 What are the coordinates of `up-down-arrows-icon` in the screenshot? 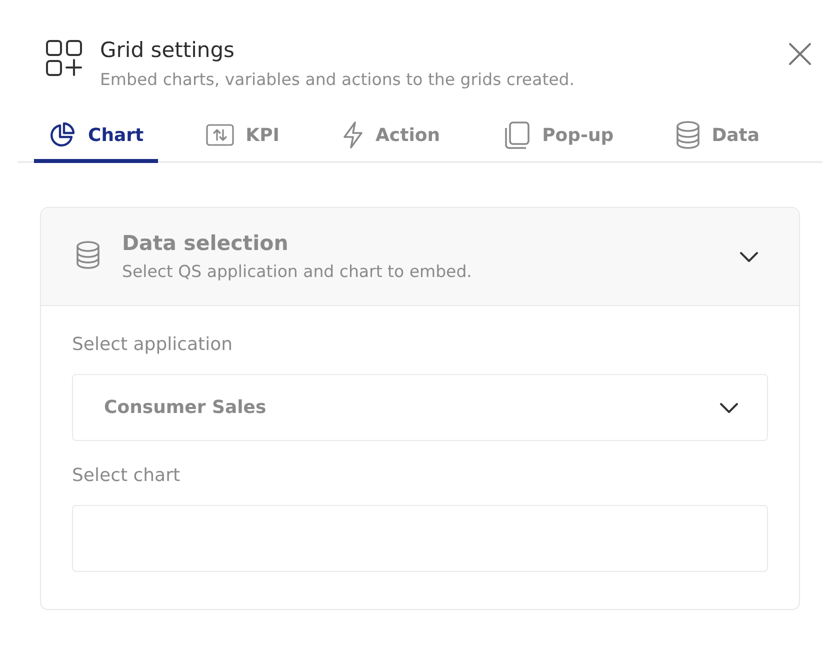 It's located at (220, 135).